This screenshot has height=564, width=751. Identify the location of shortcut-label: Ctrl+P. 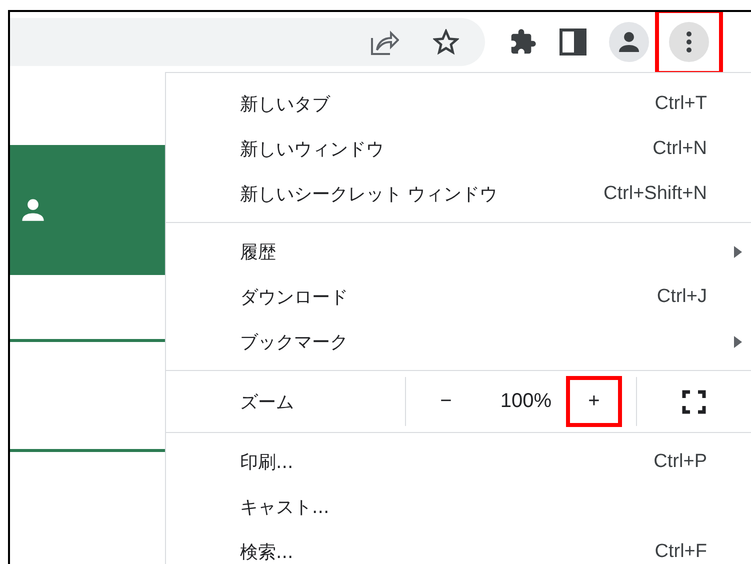
(680, 461).